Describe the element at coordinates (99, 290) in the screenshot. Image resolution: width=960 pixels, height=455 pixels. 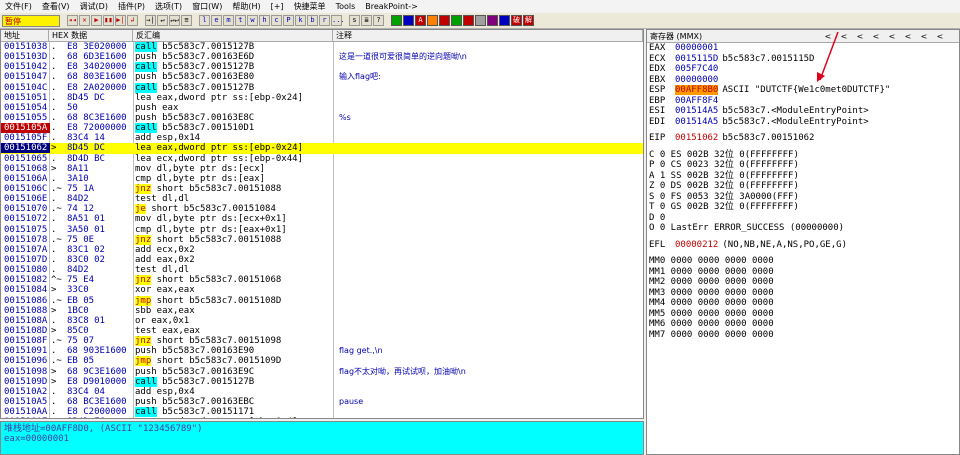
I see `row-hex-bytes: 33C0` at that location.